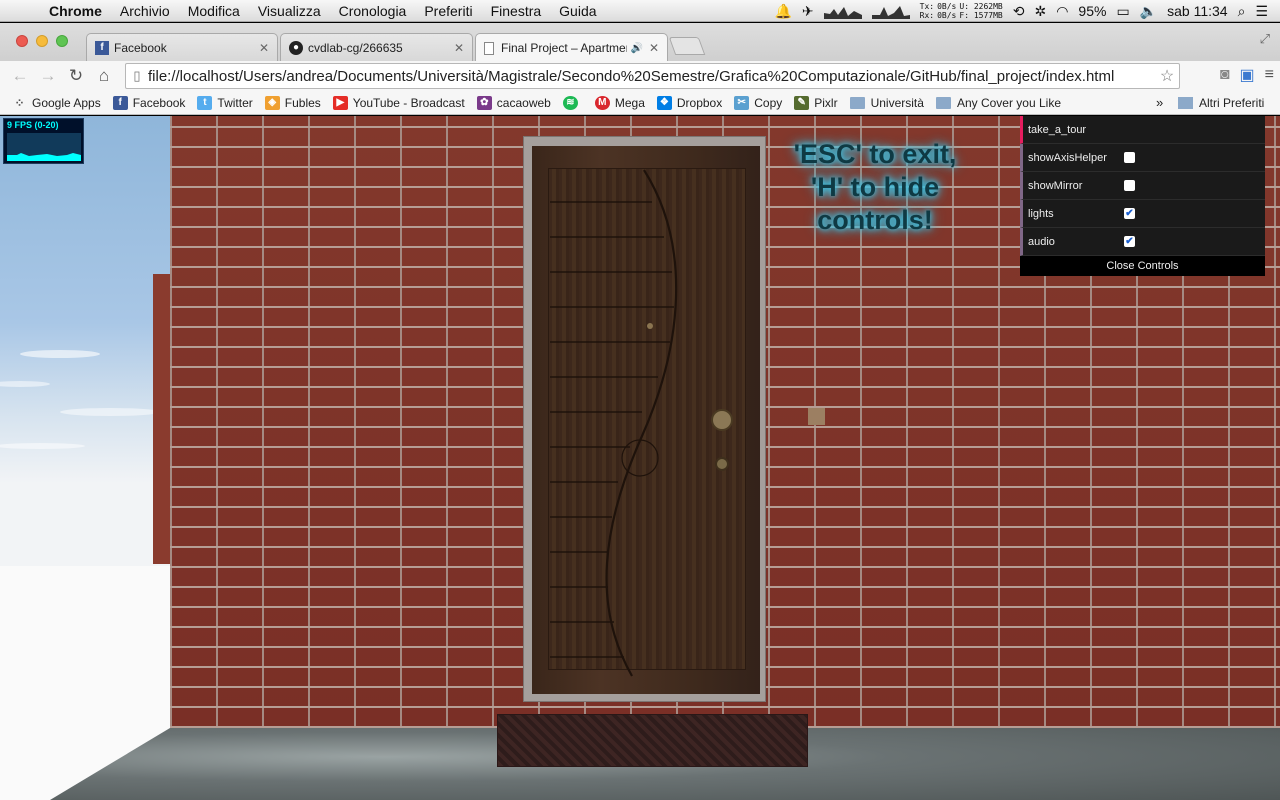 Image resolution: width=1280 pixels, height=800 pixels. What do you see at coordinates (22, 41) in the screenshot?
I see `window-close-button` at bounding box center [22, 41].